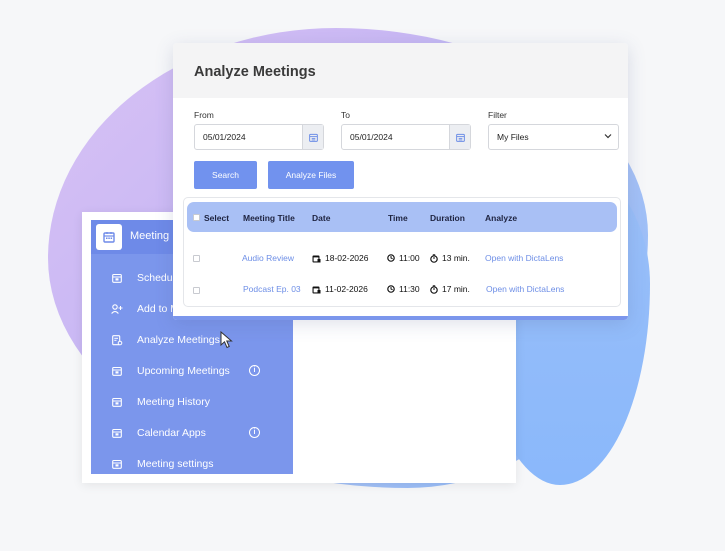 Image resolution: width=725 pixels, height=551 pixels. I want to click on sidebar-item-label: Upcoming Meetings, so click(183, 371).